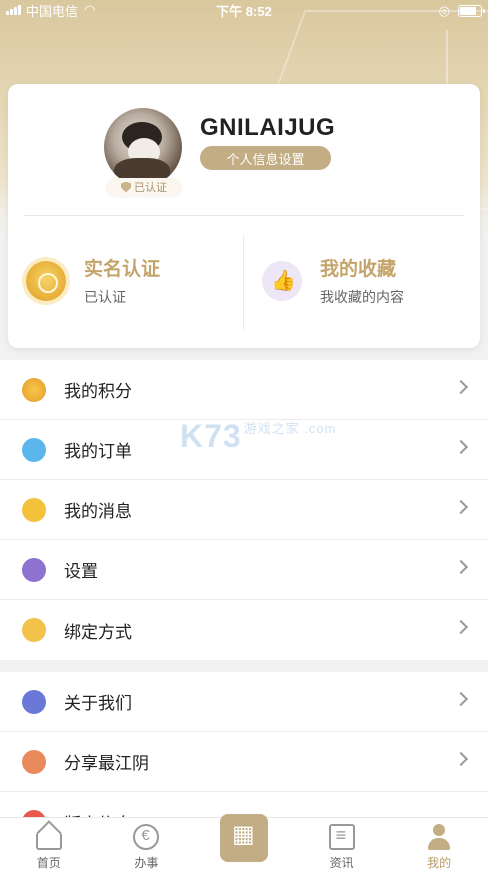  Describe the element at coordinates (34, 761) in the screenshot. I see `share-icon` at that location.